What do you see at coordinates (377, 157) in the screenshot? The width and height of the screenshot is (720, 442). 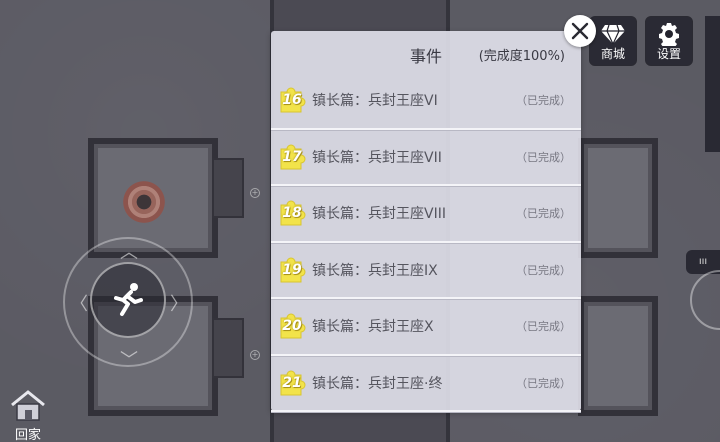 I see `event-title: 镇长篇：兵封王座VII` at bounding box center [377, 157].